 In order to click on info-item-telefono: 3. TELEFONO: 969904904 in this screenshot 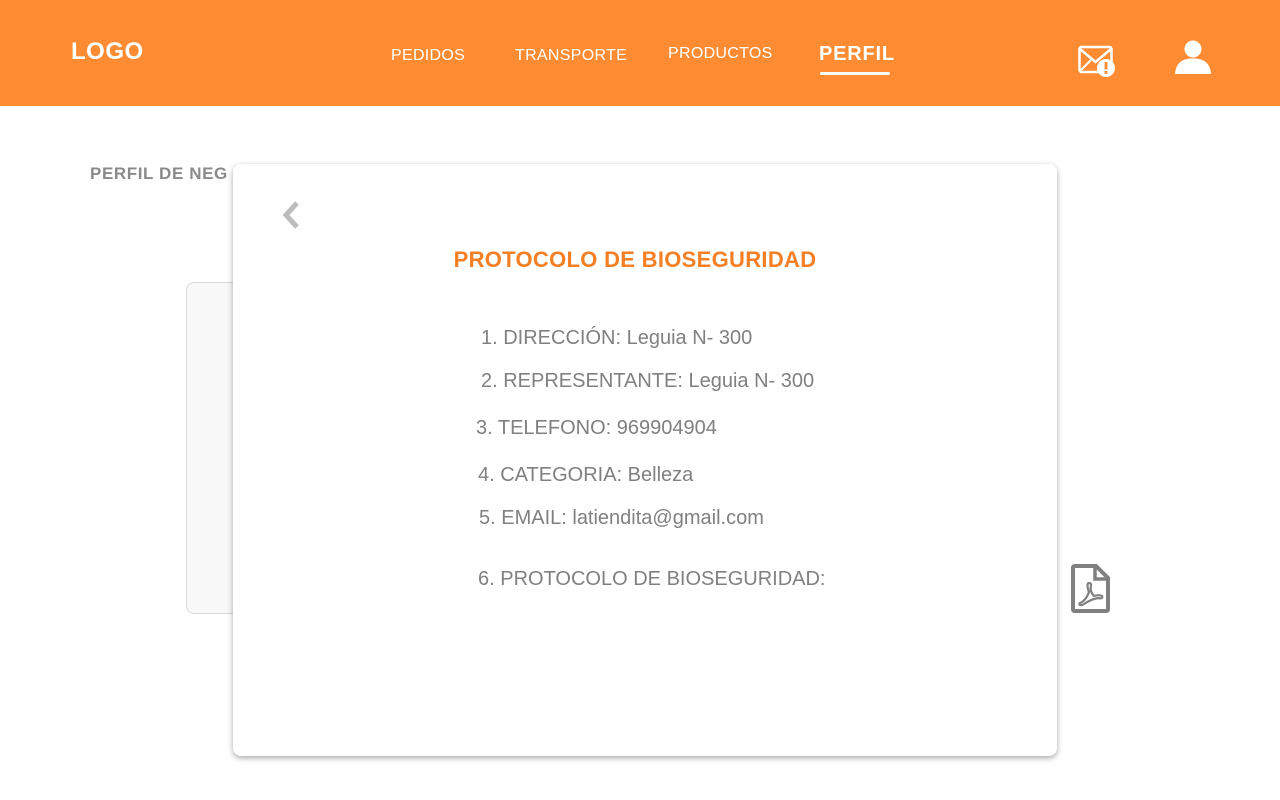, I will do `click(596, 428)`.